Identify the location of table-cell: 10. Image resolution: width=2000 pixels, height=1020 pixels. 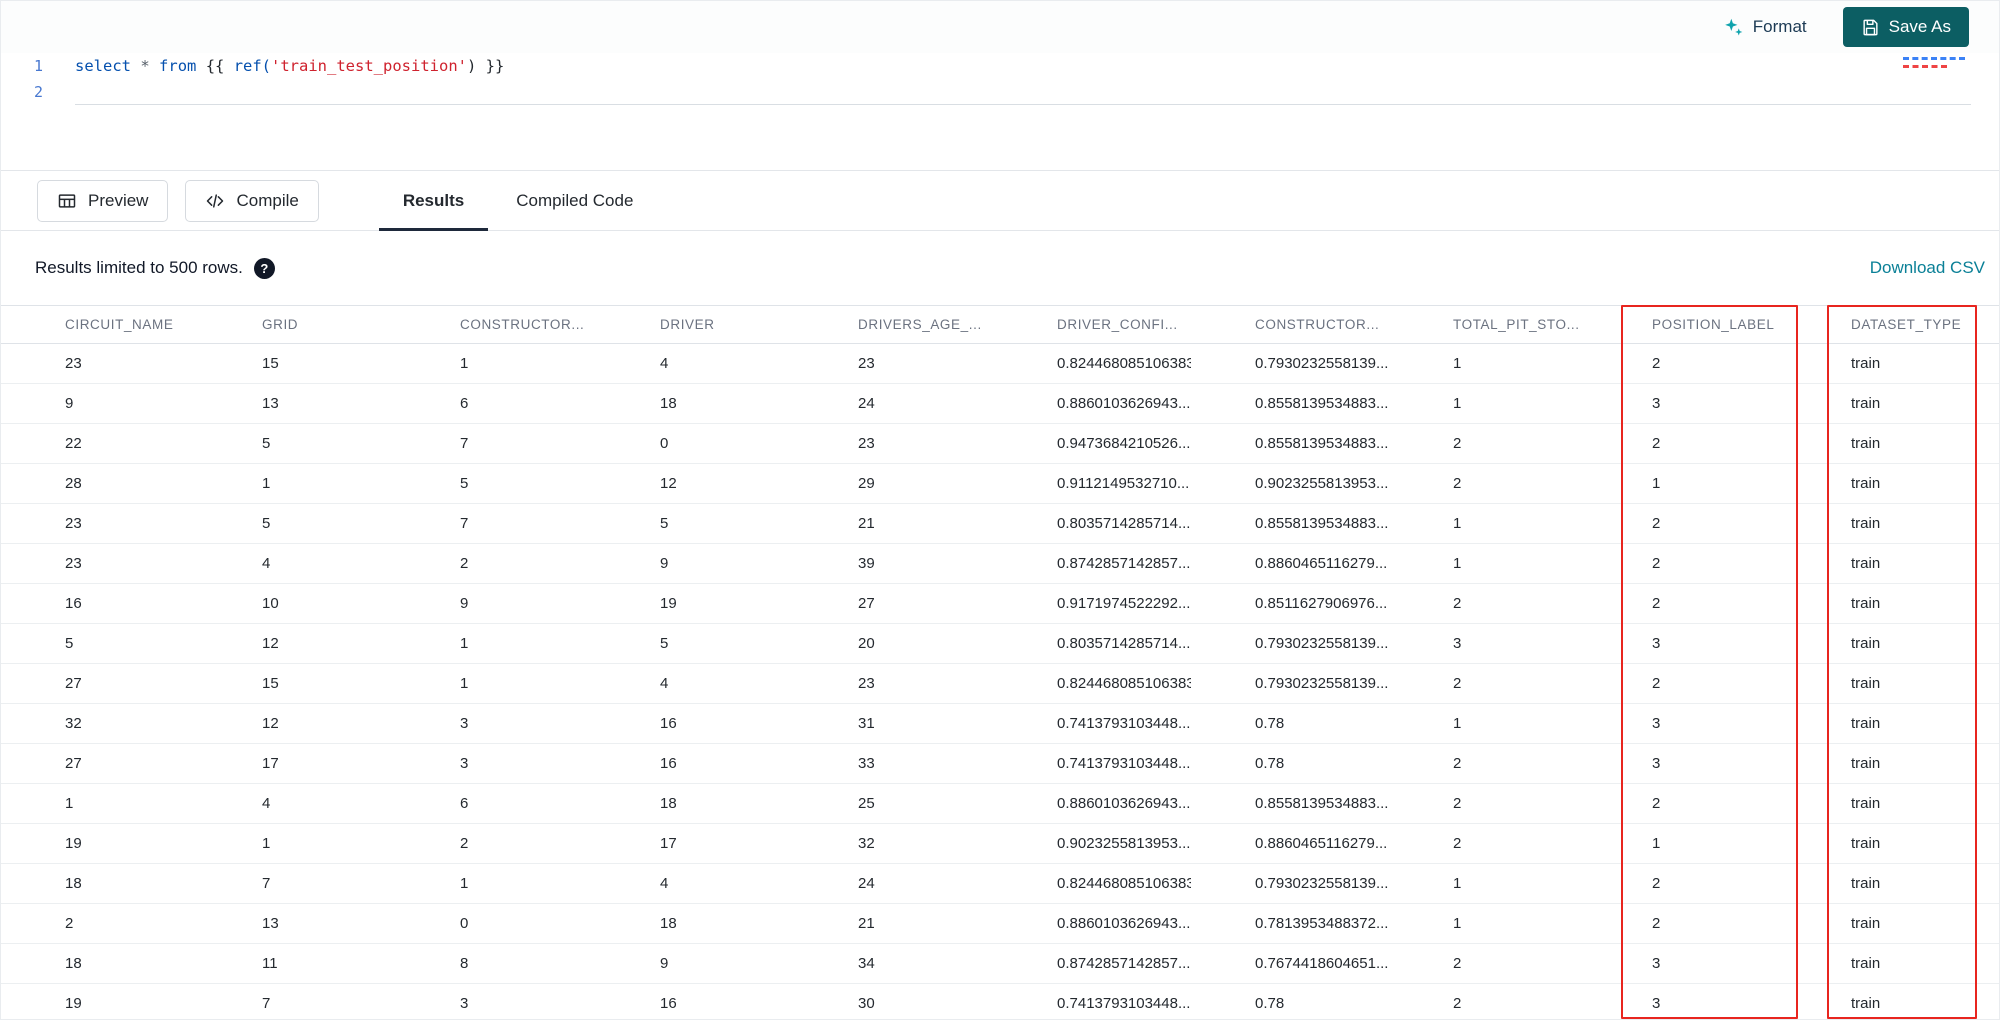
(297, 603).